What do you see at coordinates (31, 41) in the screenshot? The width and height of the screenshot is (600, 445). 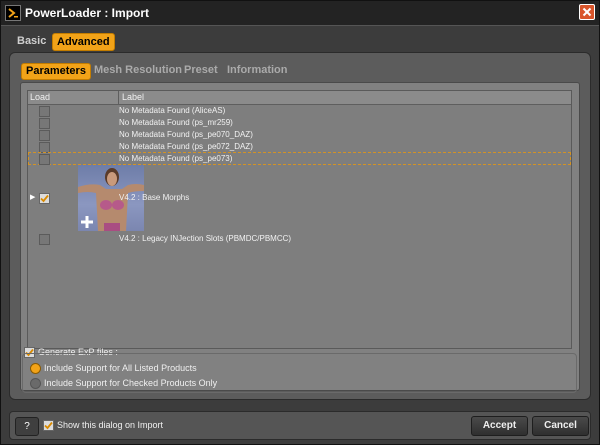 I see `tab-basic: Basic` at bounding box center [31, 41].